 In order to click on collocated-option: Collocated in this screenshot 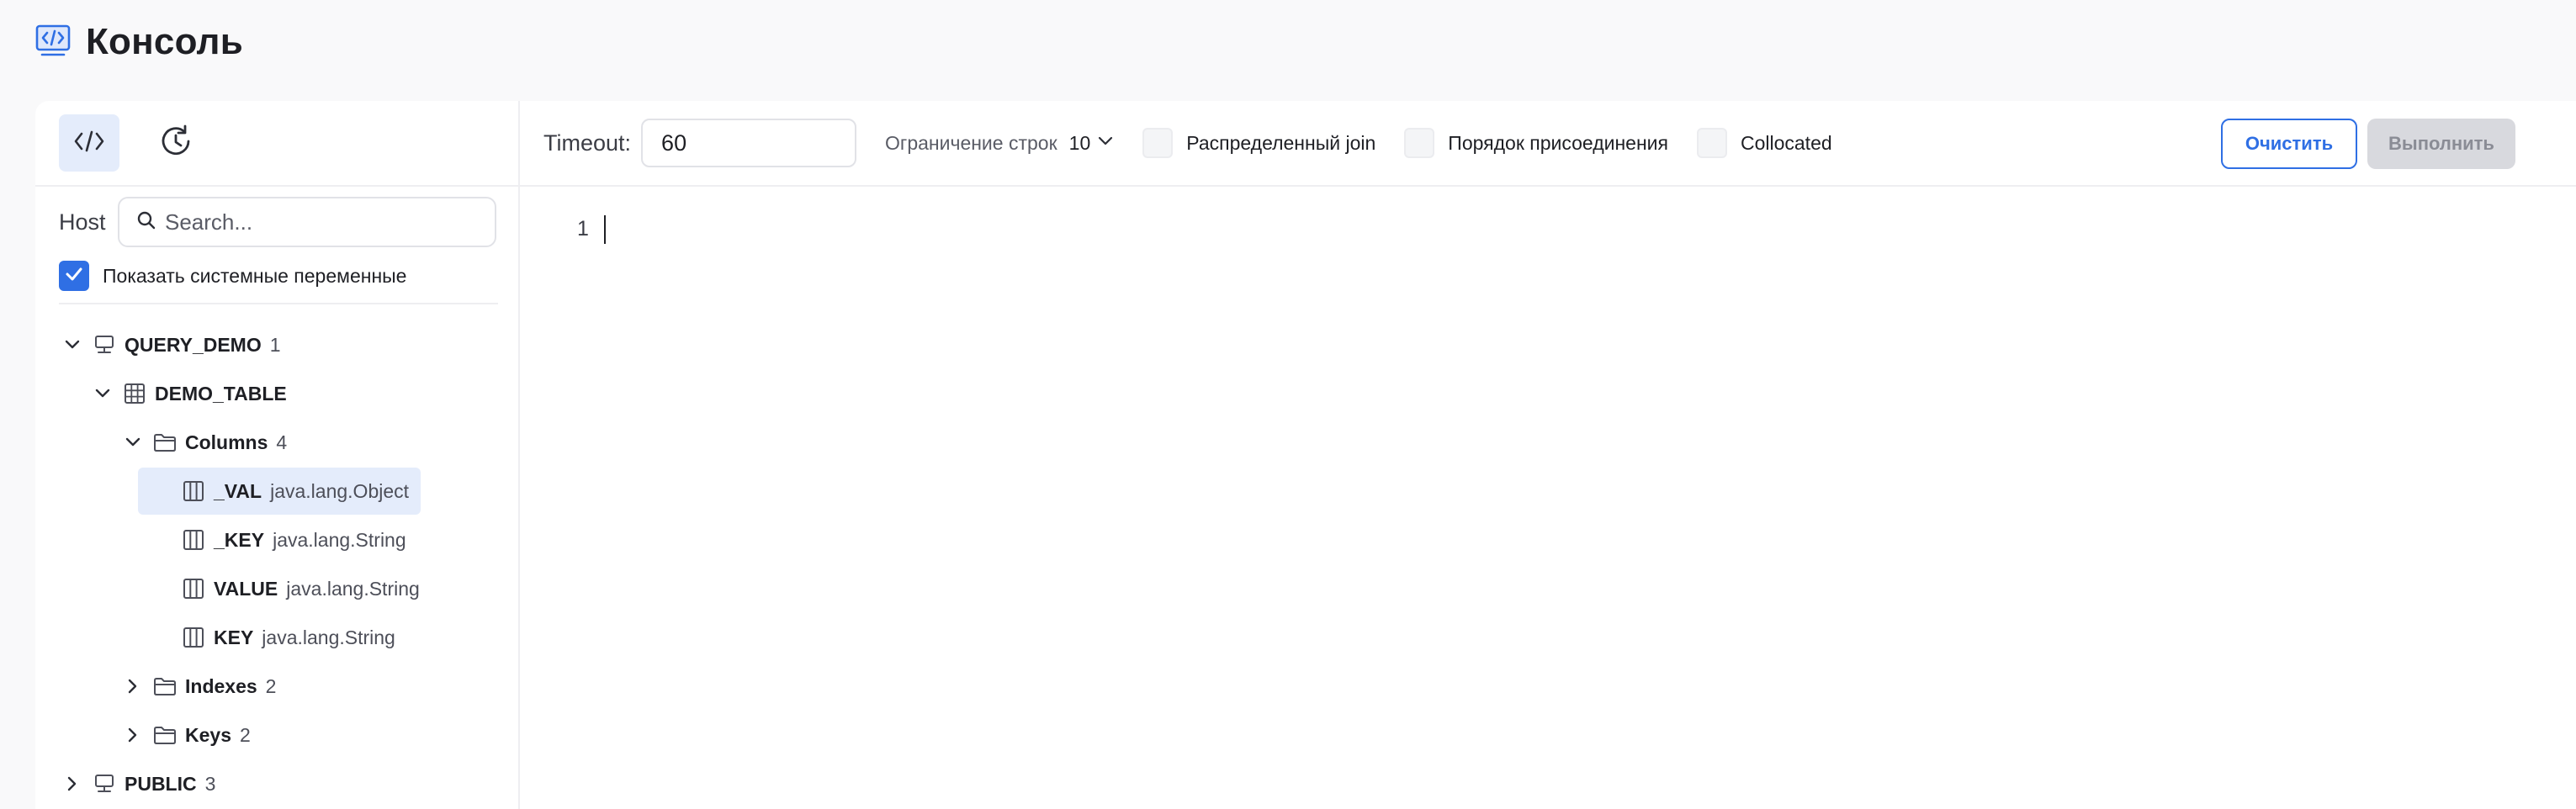, I will do `click(1764, 143)`.